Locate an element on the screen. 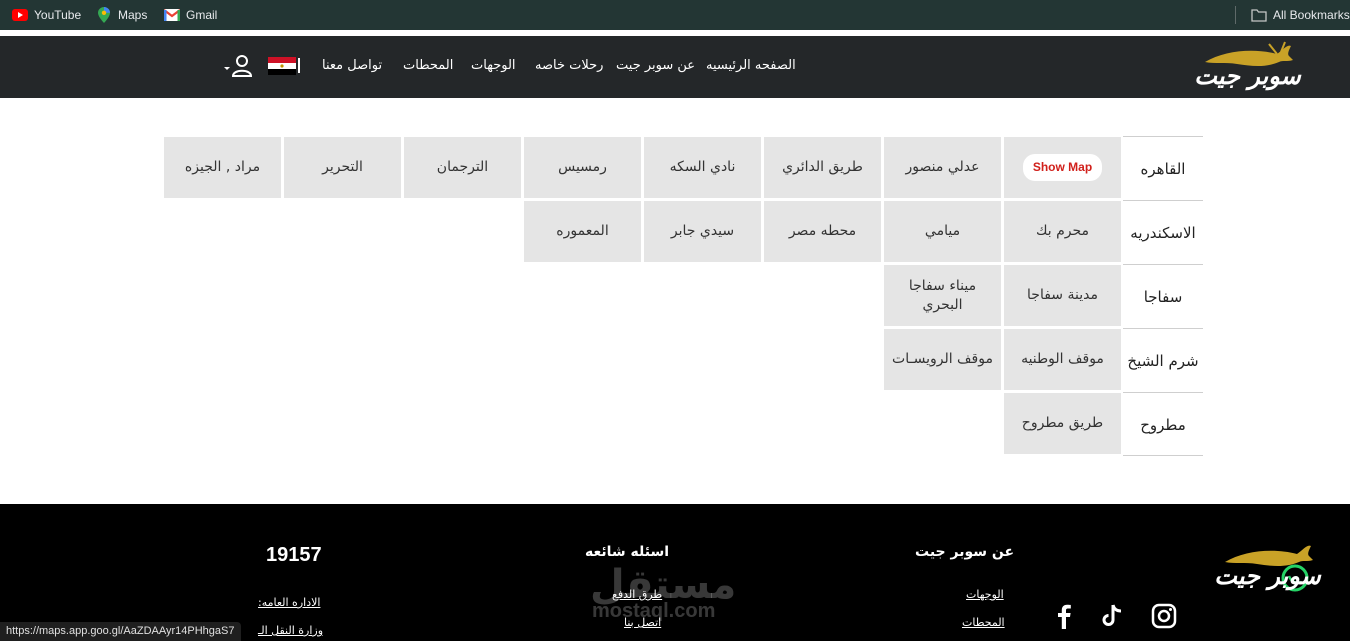  instagram-icon is located at coordinates (1165, 617).